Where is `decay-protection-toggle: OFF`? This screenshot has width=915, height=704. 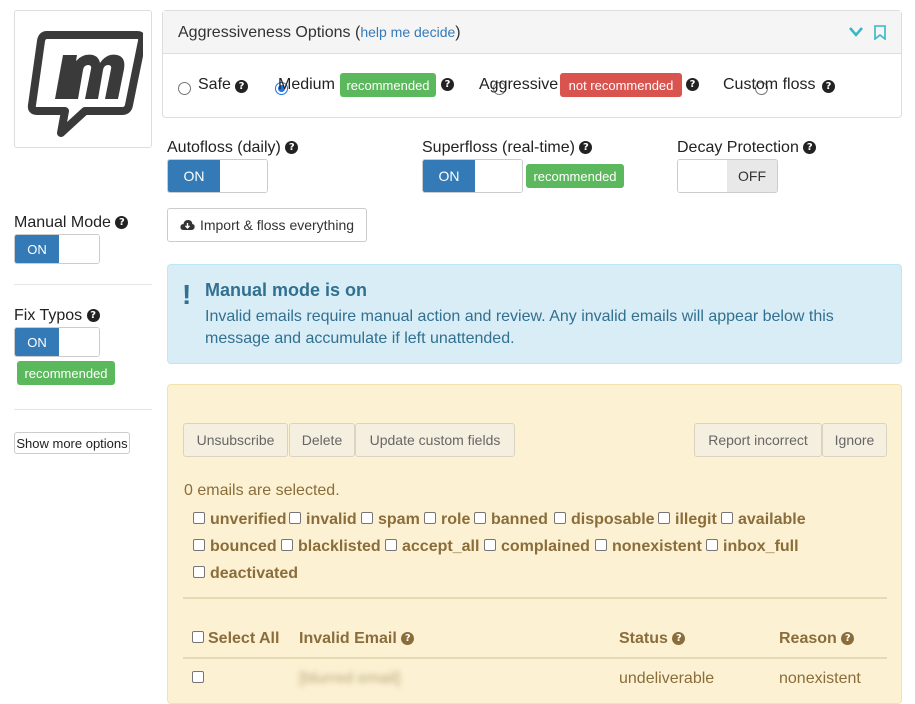
decay-protection-toggle: OFF is located at coordinates (727, 176).